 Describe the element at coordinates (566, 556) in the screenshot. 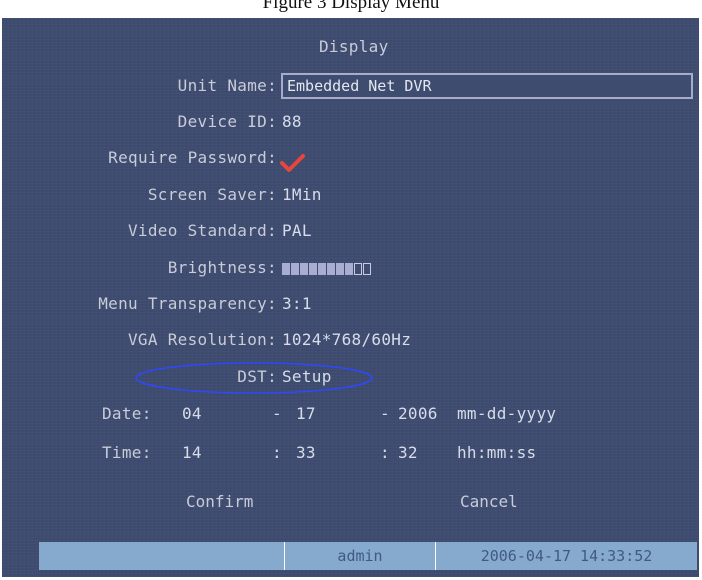

I see `status-bar-datetime: 2006-04-17 14:33:52` at that location.